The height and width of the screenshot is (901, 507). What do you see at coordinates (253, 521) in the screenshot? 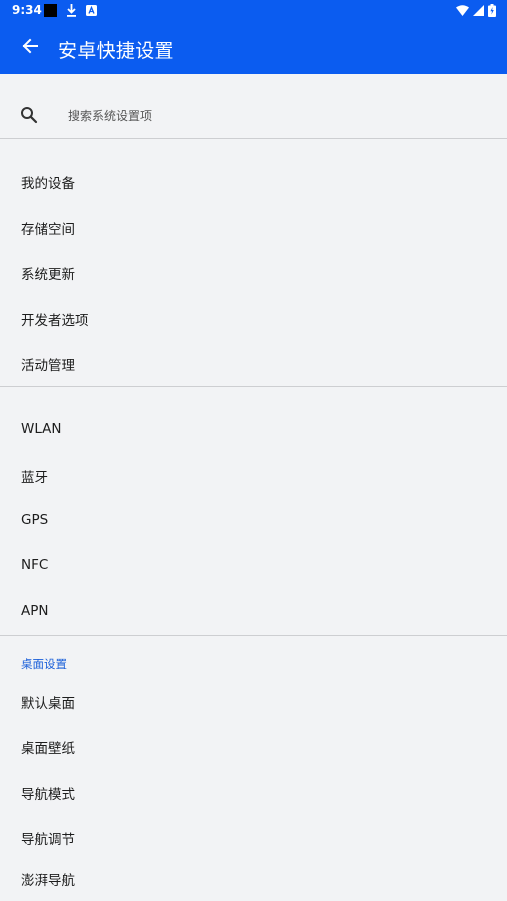
I see `menu-item-gps: GPS` at bounding box center [253, 521].